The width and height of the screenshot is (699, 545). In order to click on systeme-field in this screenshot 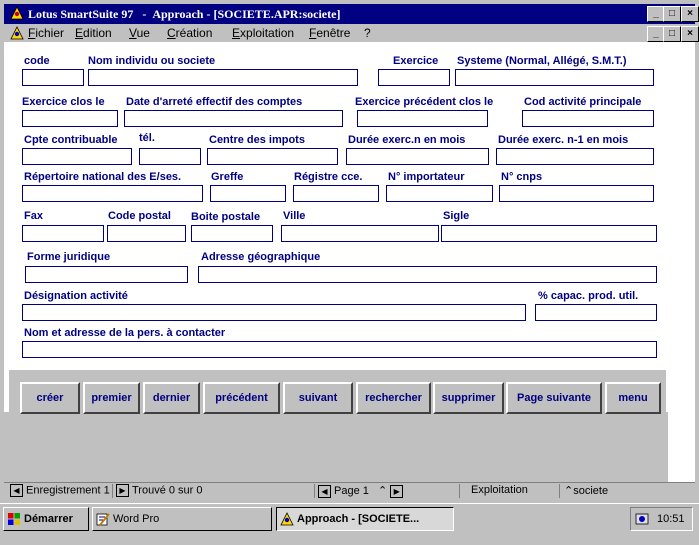, I will do `click(554, 77)`.